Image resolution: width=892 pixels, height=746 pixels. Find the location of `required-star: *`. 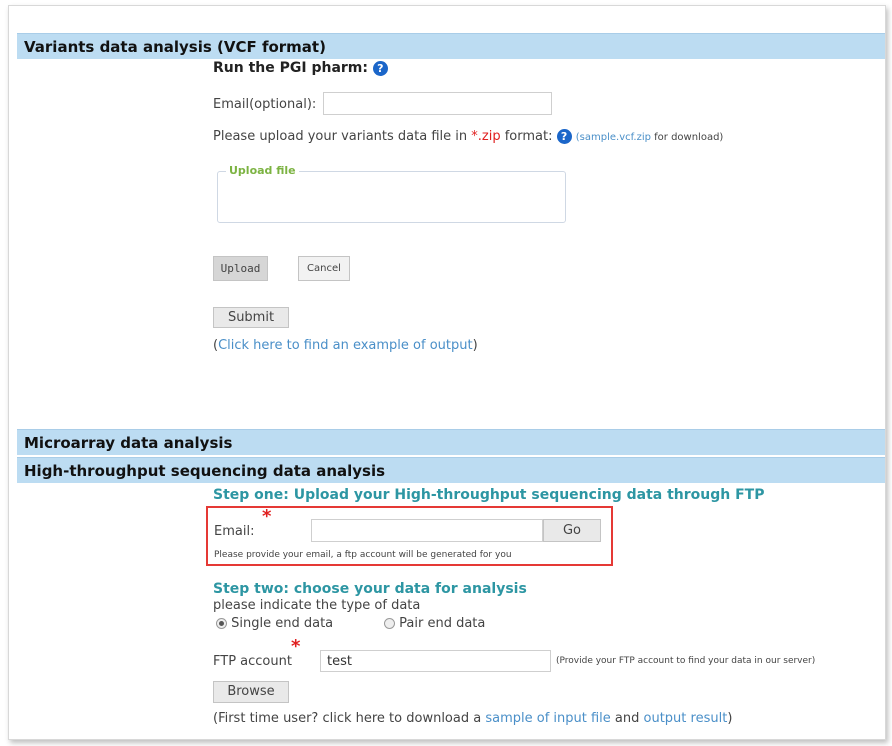

required-star: * is located at coordinates (267, 516).